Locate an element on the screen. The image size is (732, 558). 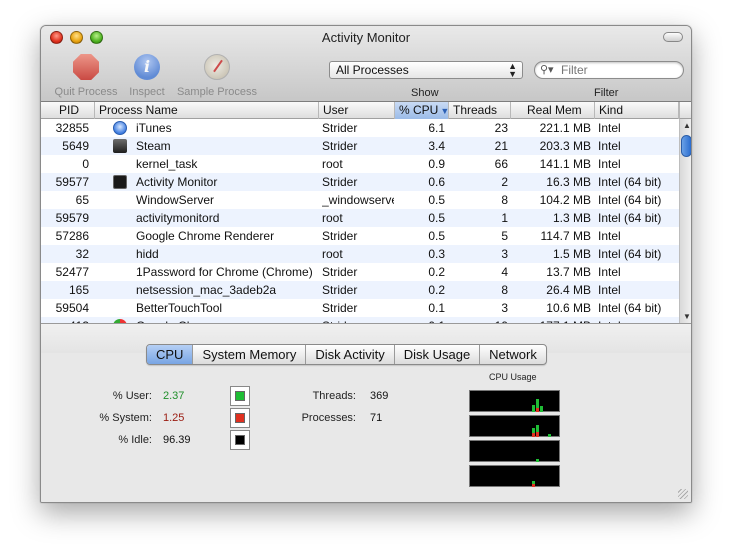
pid-cell: 65 is located at coordinates (82, 200).